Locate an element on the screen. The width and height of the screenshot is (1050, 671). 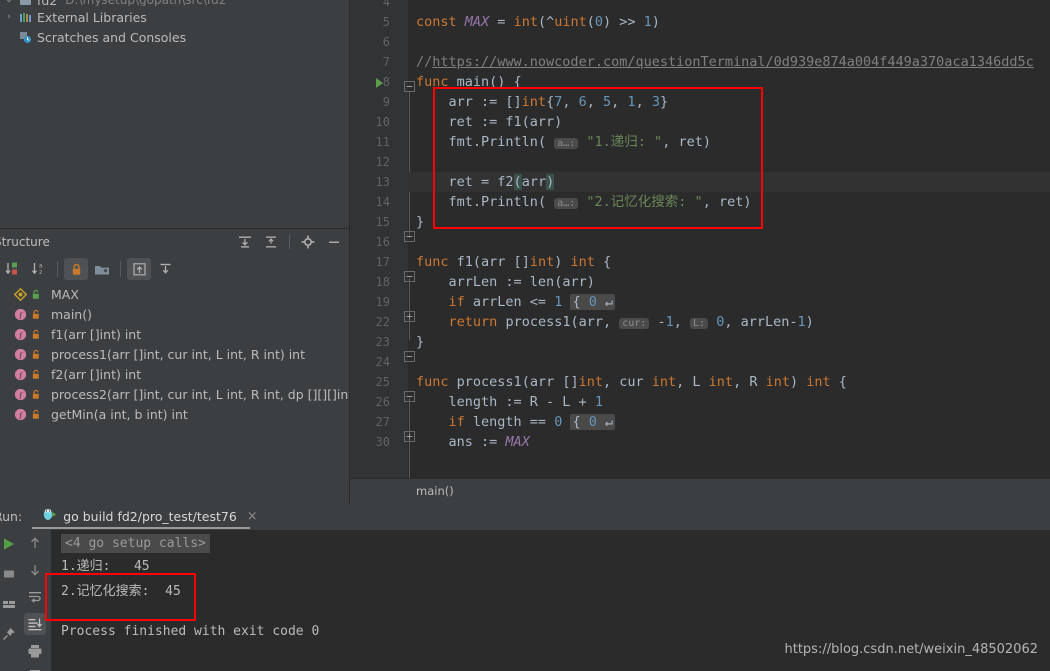
show-inherited-icon is located at coordinates (139, 269).